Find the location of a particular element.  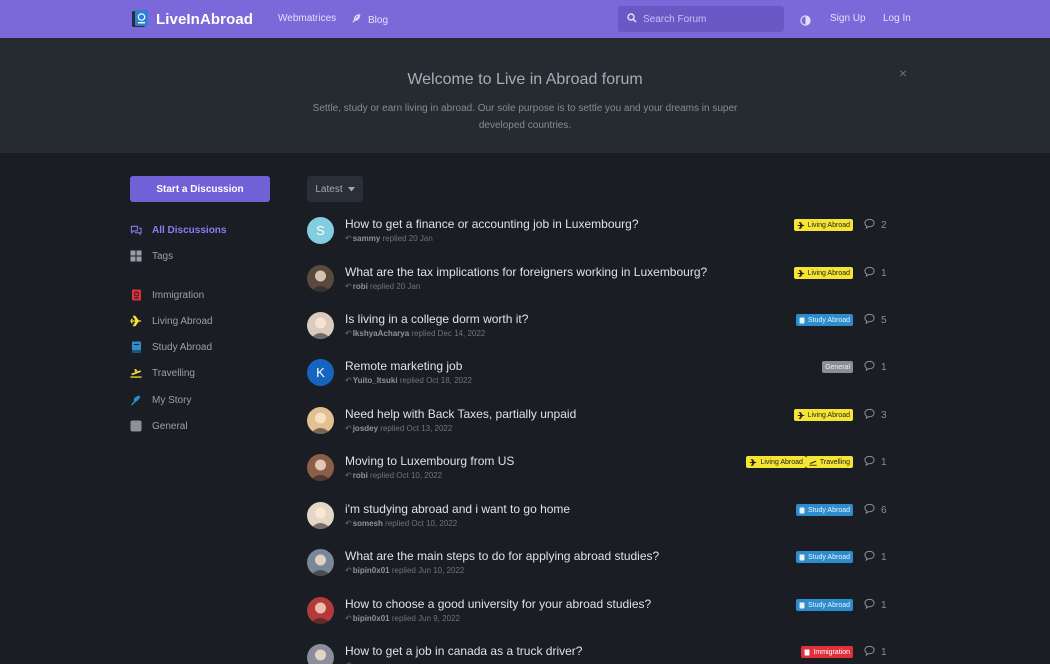

search-box is located at coordinates (701, 19).